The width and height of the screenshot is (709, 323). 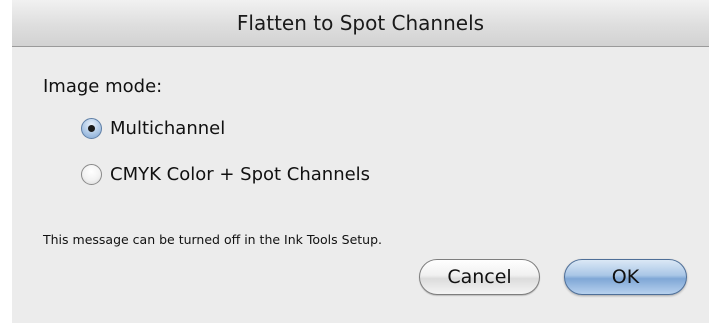 I want to click on radio-option-multichannel: Multichannel, so click(x=153, y=128).